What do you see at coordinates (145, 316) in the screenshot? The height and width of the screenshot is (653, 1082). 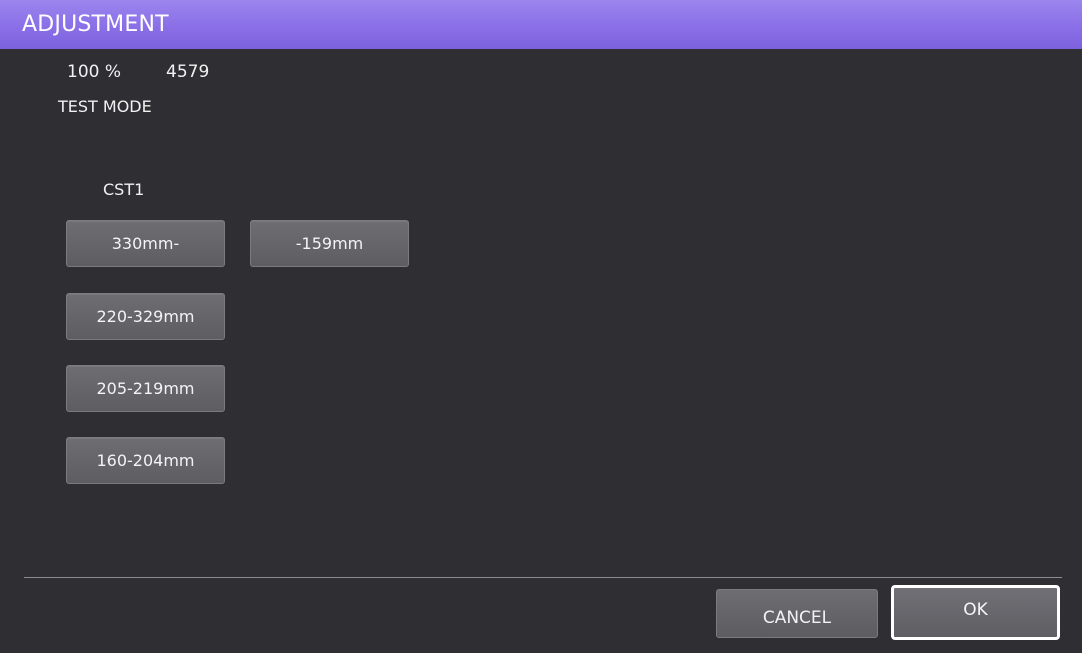 I see `size-220-329mm-button: 220-329mm` at bounding box center [145, 316].